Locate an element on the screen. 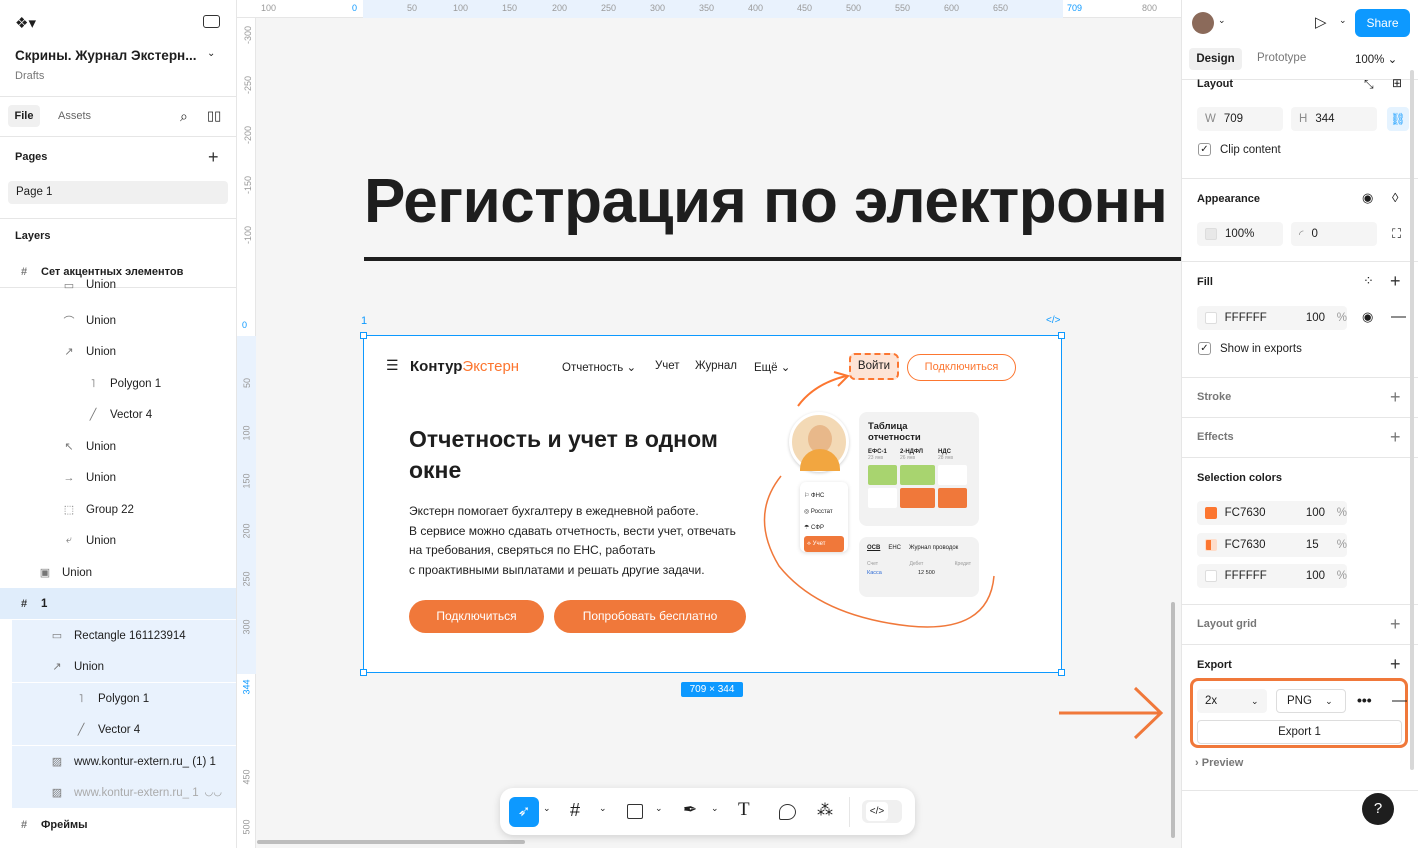  sidebar-toggle-icon is located at coordinates (211, 21).